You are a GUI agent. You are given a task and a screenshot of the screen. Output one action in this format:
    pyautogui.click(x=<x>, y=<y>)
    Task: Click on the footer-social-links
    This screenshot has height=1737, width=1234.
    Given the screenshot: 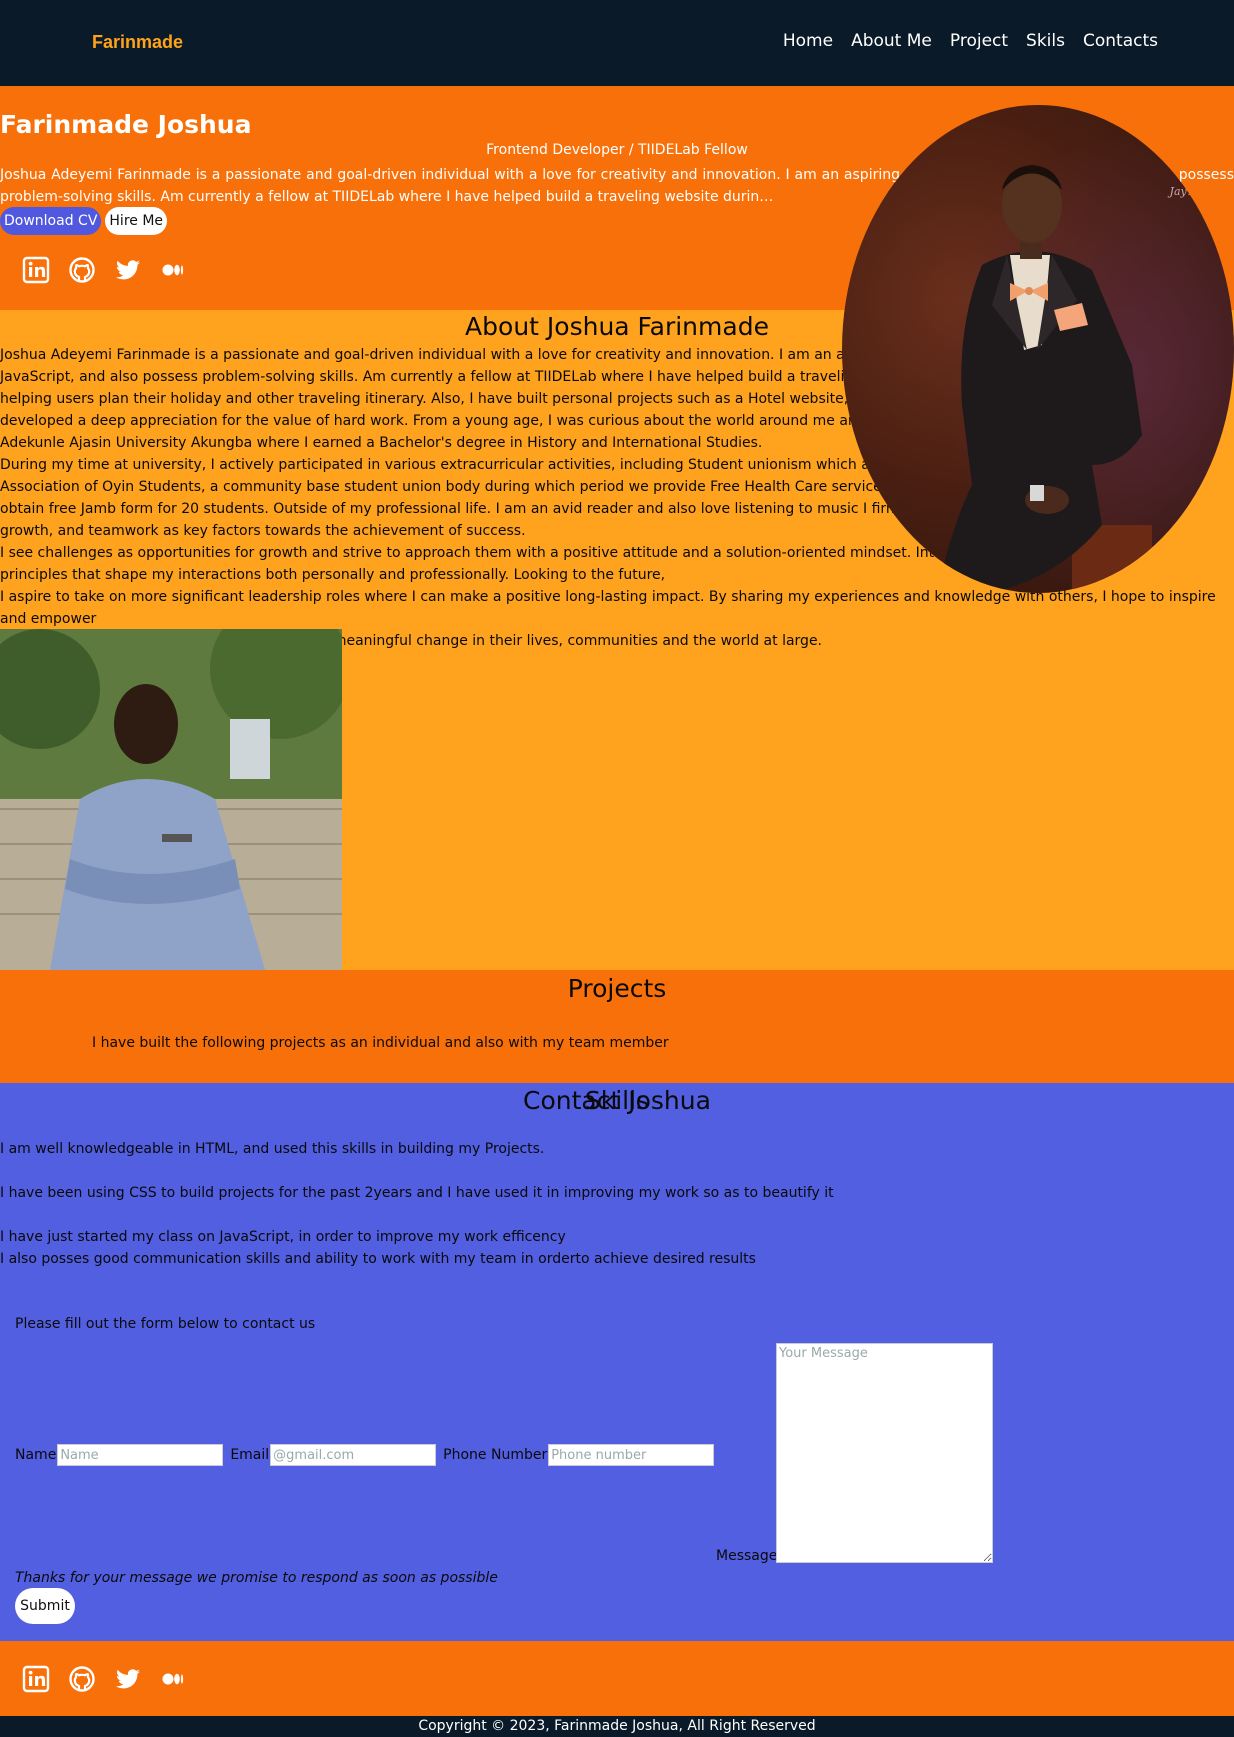 What is the action you would take?
    pyautogui.click(x=105, y=1679)
    